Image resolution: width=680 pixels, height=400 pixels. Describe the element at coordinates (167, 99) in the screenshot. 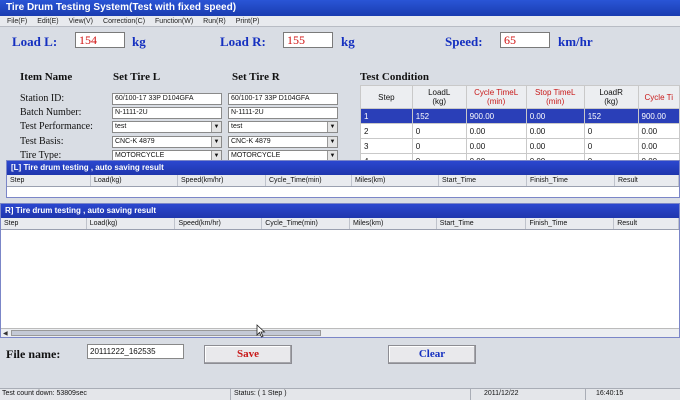

I see `station-id-left-field: 60/100-17 33P D104GFA` at that location.